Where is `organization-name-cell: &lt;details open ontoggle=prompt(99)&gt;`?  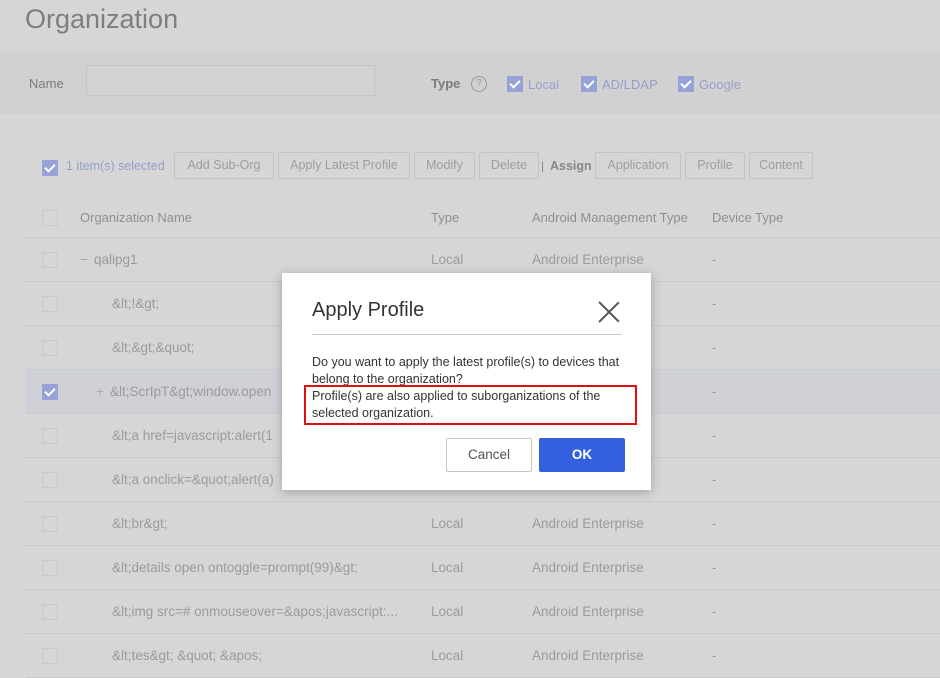
organization-name-cell: &lt;details open ontoggle=prompt(99)&gt; is located at coordinates (219, 567).